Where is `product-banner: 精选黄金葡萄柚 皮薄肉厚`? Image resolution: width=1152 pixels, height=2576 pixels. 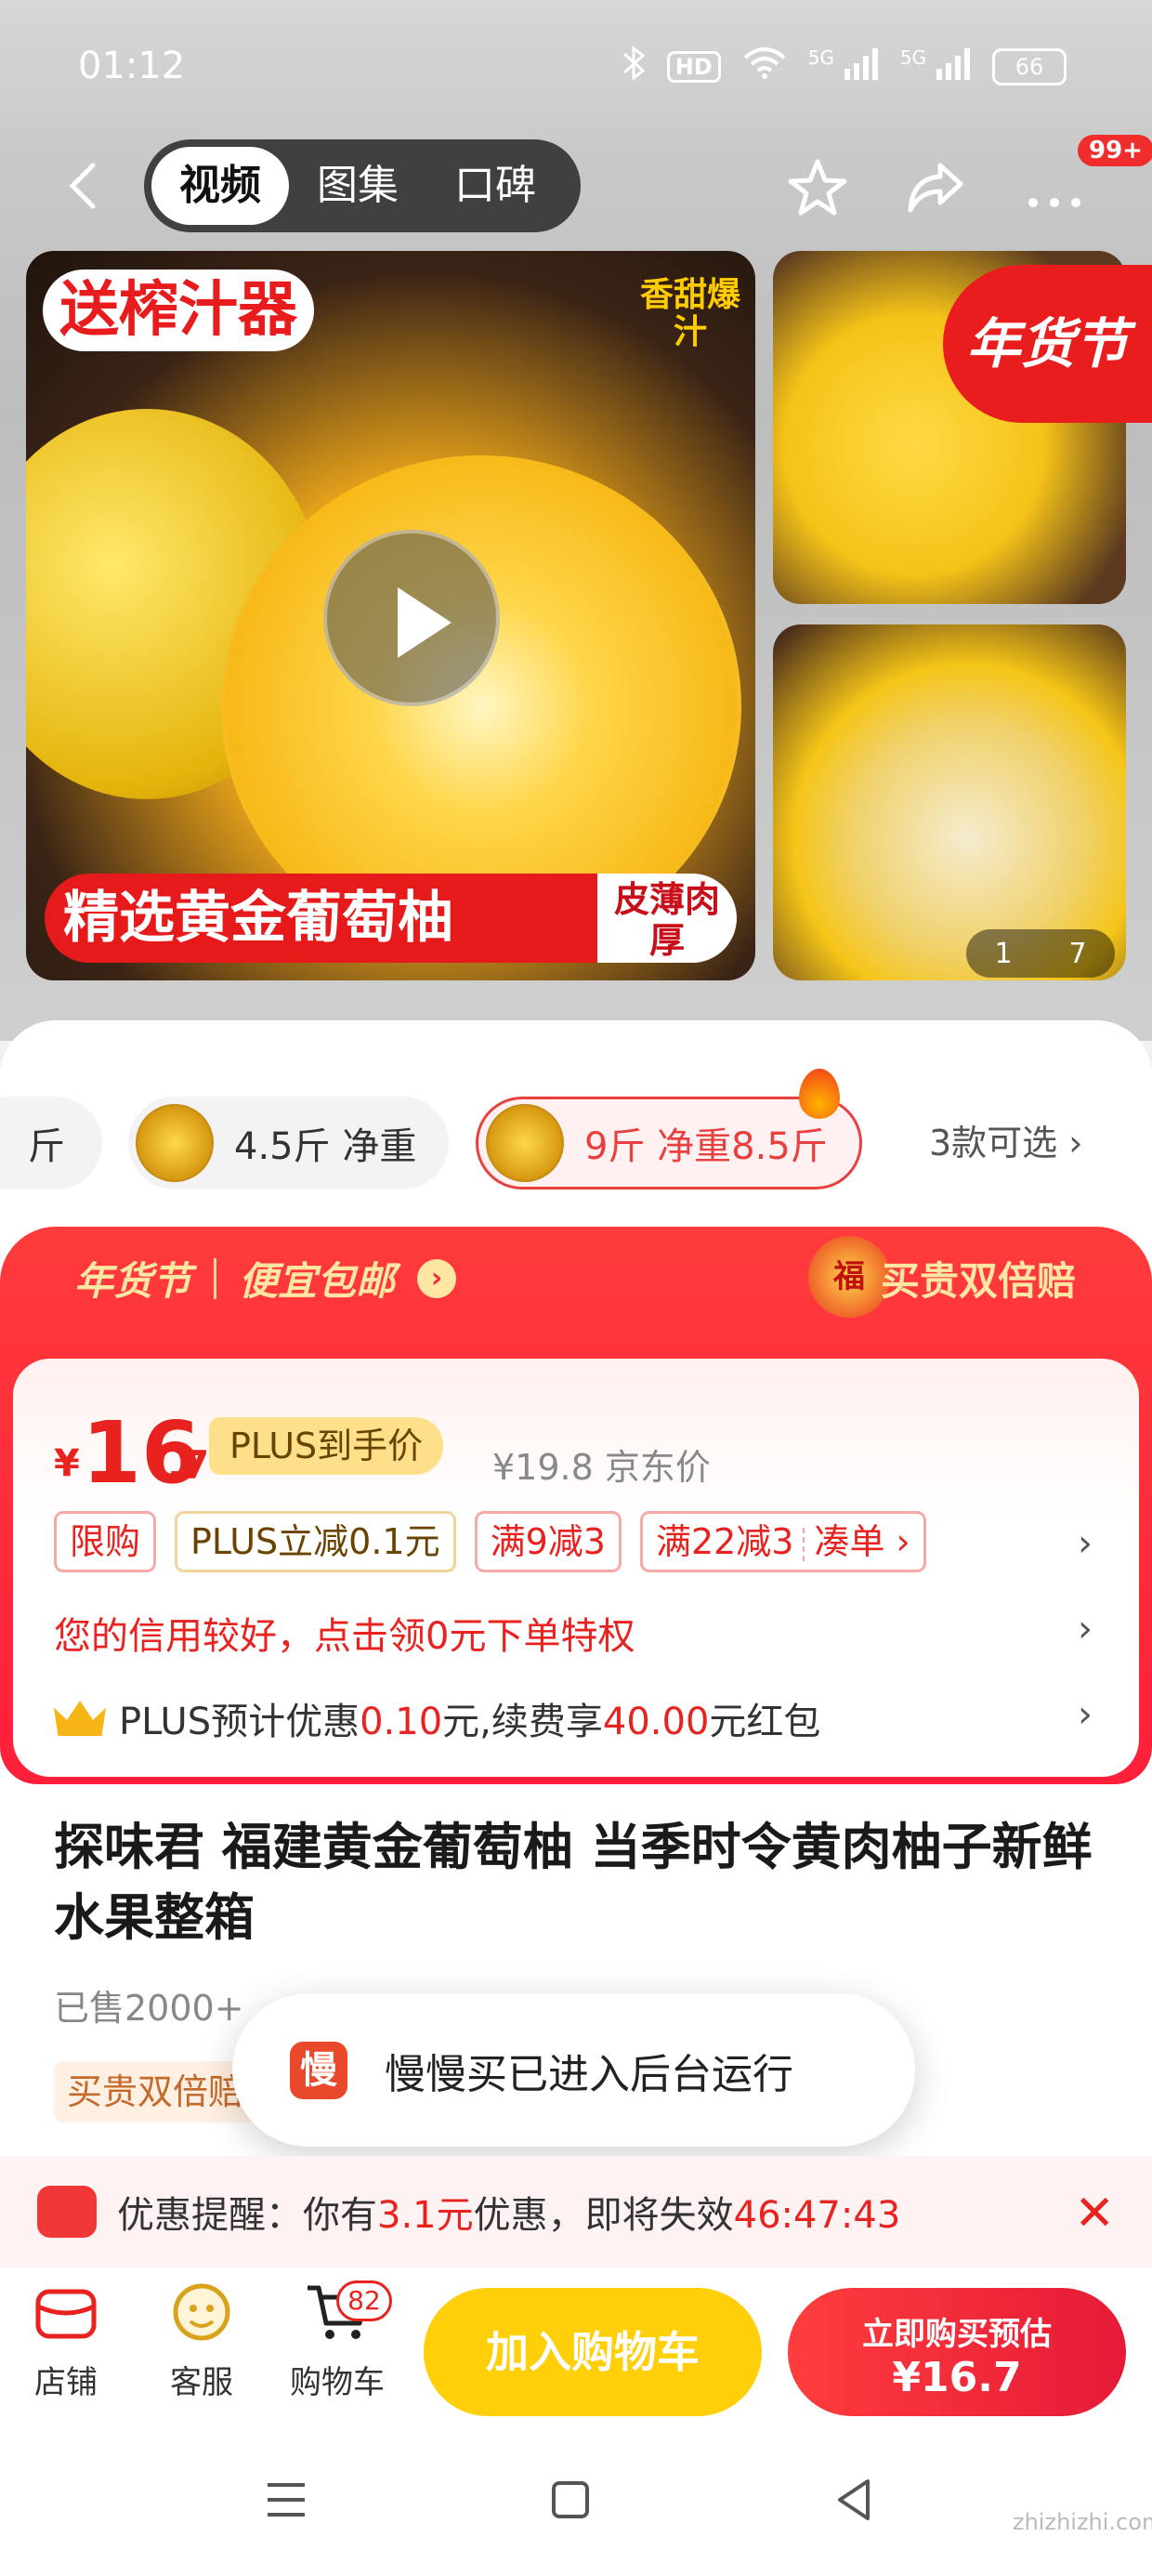 product-banner: 精选黄金葡萄柚 皮薄肉厚 is located at coordinates (391, 918).